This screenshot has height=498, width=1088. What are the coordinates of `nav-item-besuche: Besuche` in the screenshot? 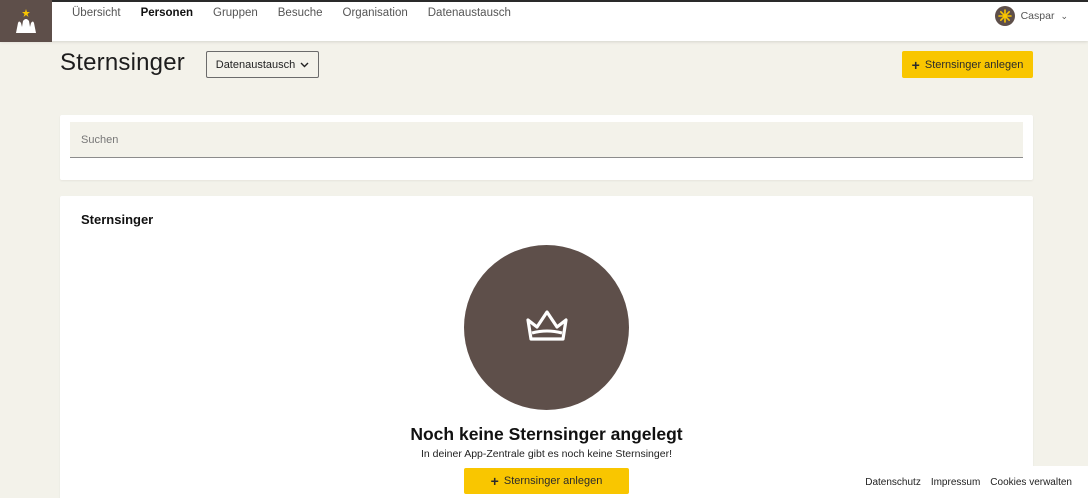 It's located at (300, 16).